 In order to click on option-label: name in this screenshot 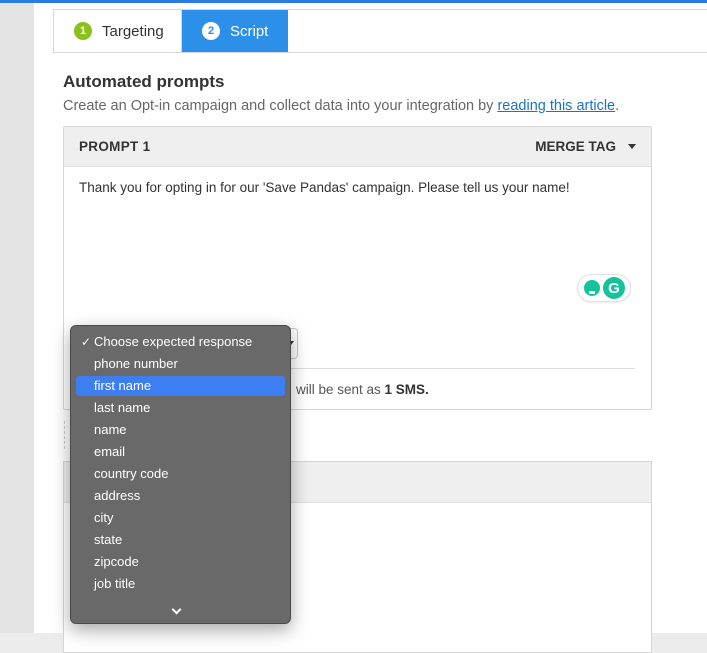, I will do `click(110, 429)`.